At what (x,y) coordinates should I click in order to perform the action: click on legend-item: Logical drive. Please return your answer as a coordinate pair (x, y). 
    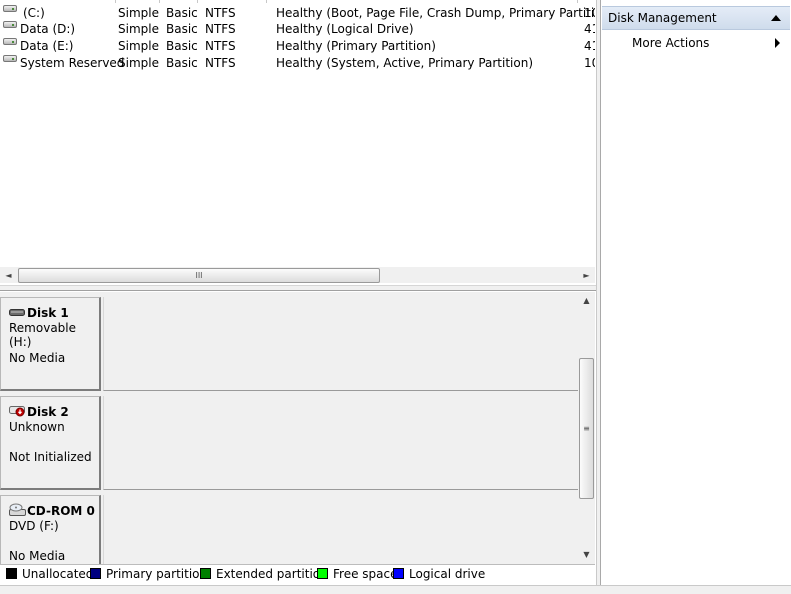
    Looking at the image, I should click on (439, 574).